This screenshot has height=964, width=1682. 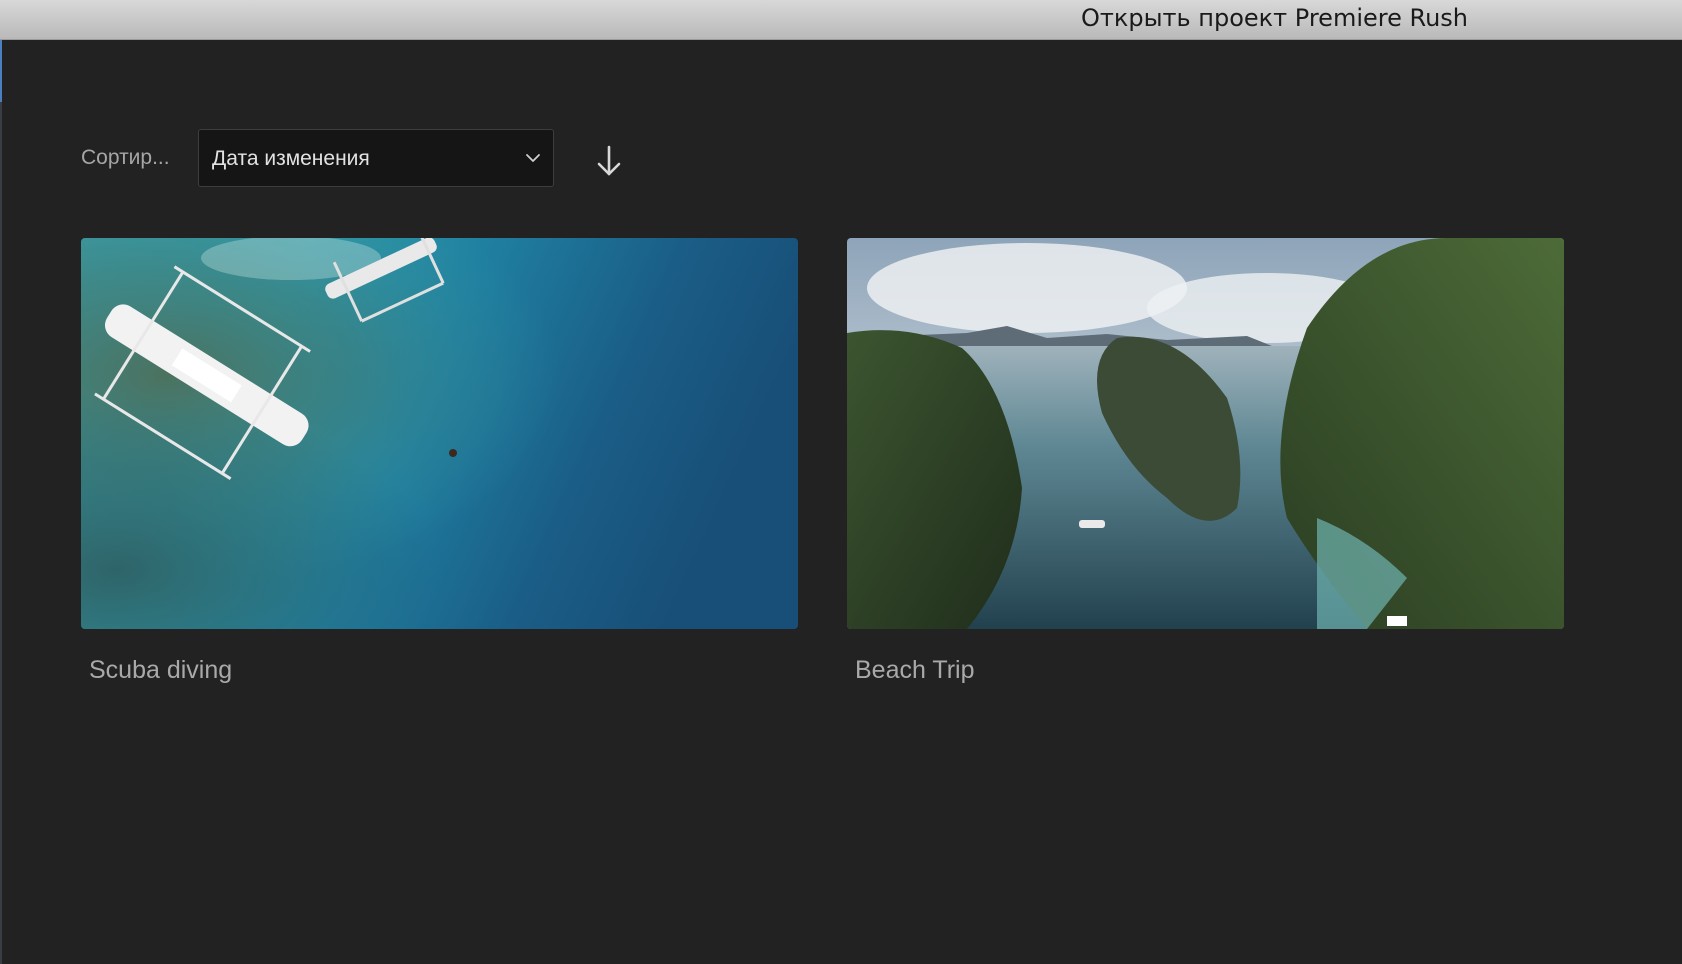 I want to click on arrow-down-icon, so click(x=609, y=161).